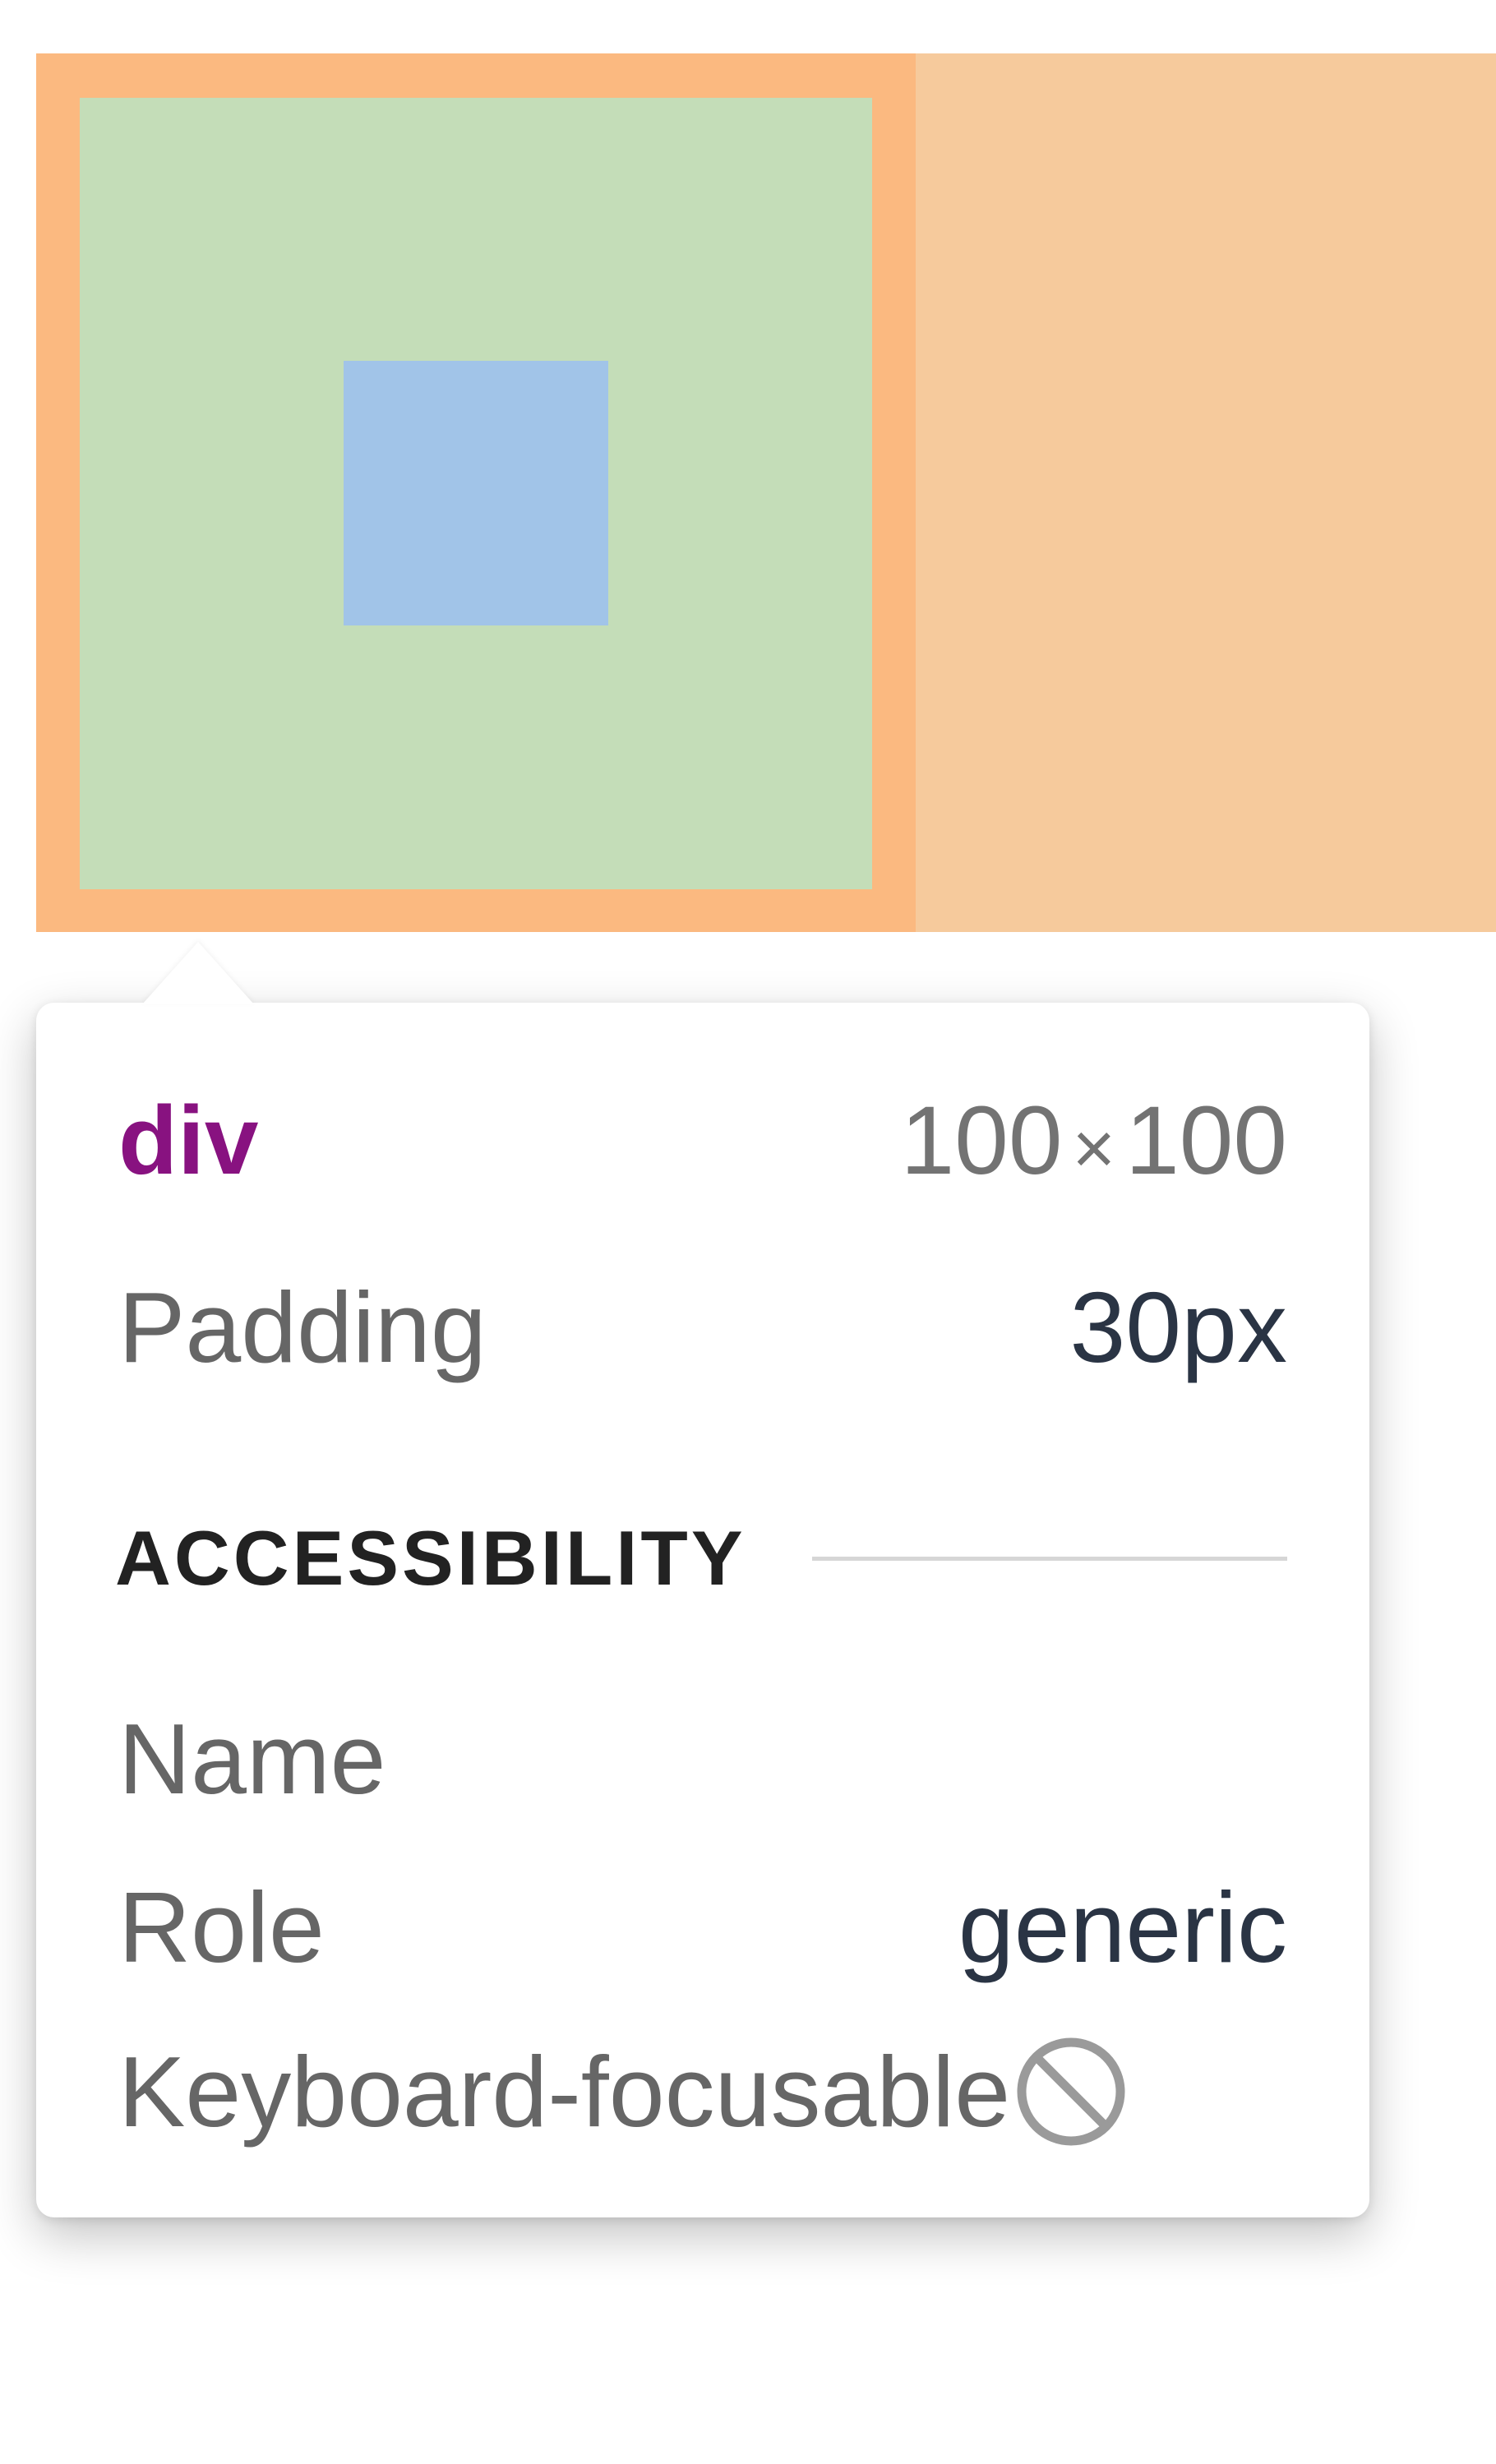 The width and height of the screenshot is (1496, 2464). What do you see at coordinates (1206, 493) in the screenshot?
I see `margin-highlight` at bounding box center [1206, 493].